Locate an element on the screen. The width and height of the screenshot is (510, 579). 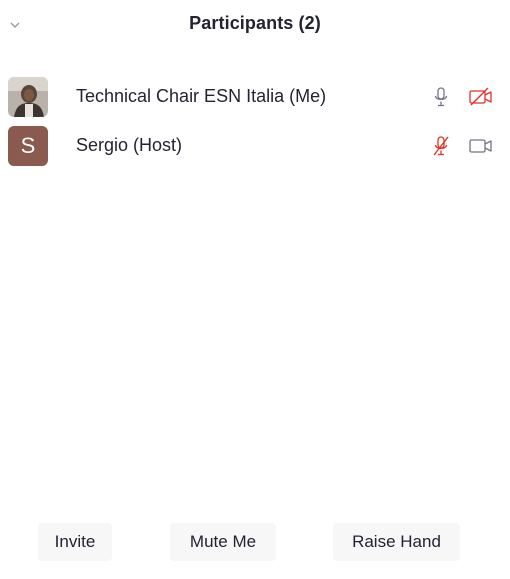
avatar-letter: S is located at coordinates (28, 146).